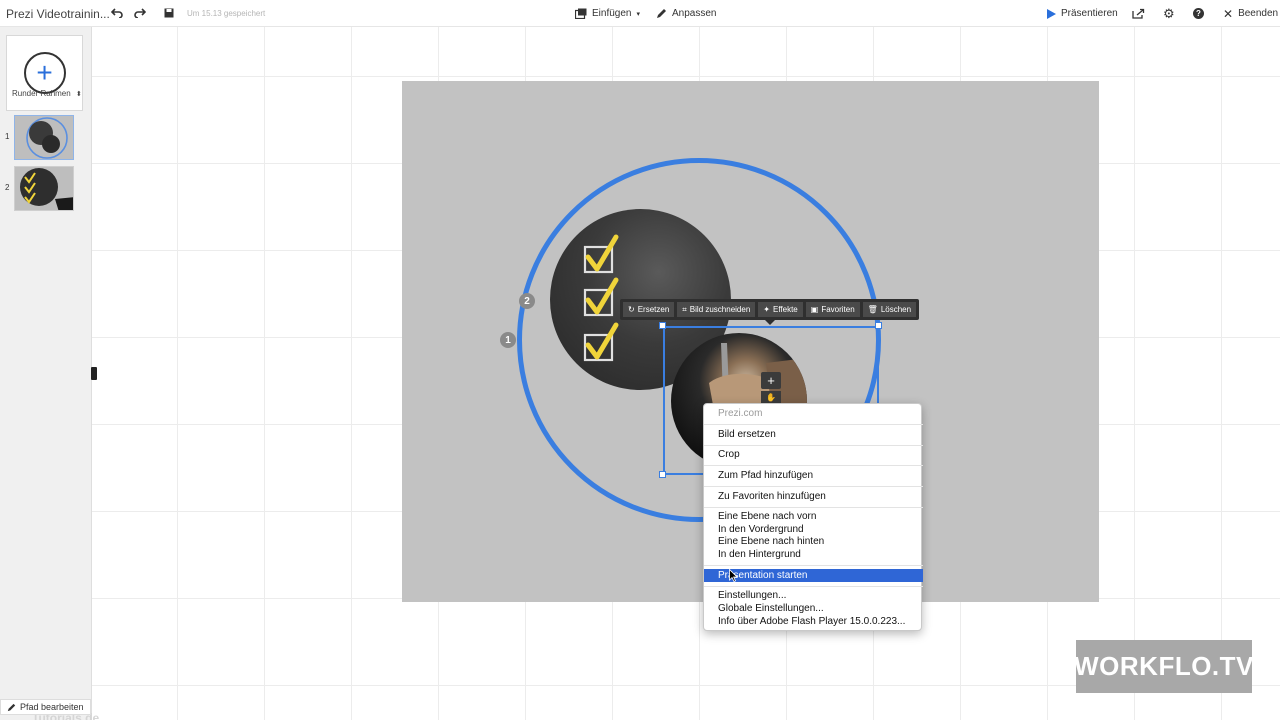  Describe the element at coordinates (581, 13) in the screenshot. I see `insert-icon` at that location.